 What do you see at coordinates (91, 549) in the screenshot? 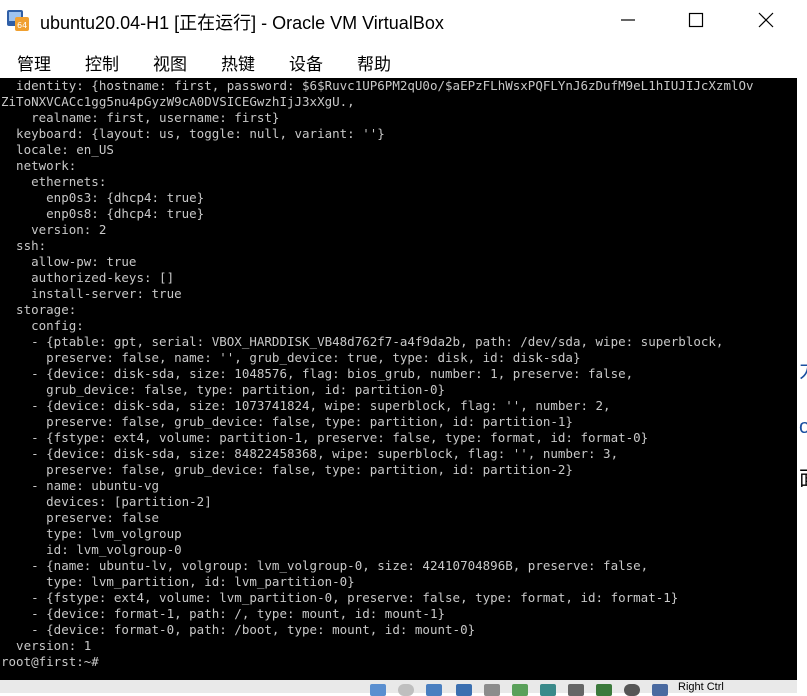
I see `console-line: id: lvm_volgroup-0` at bounding box center [91, 549].